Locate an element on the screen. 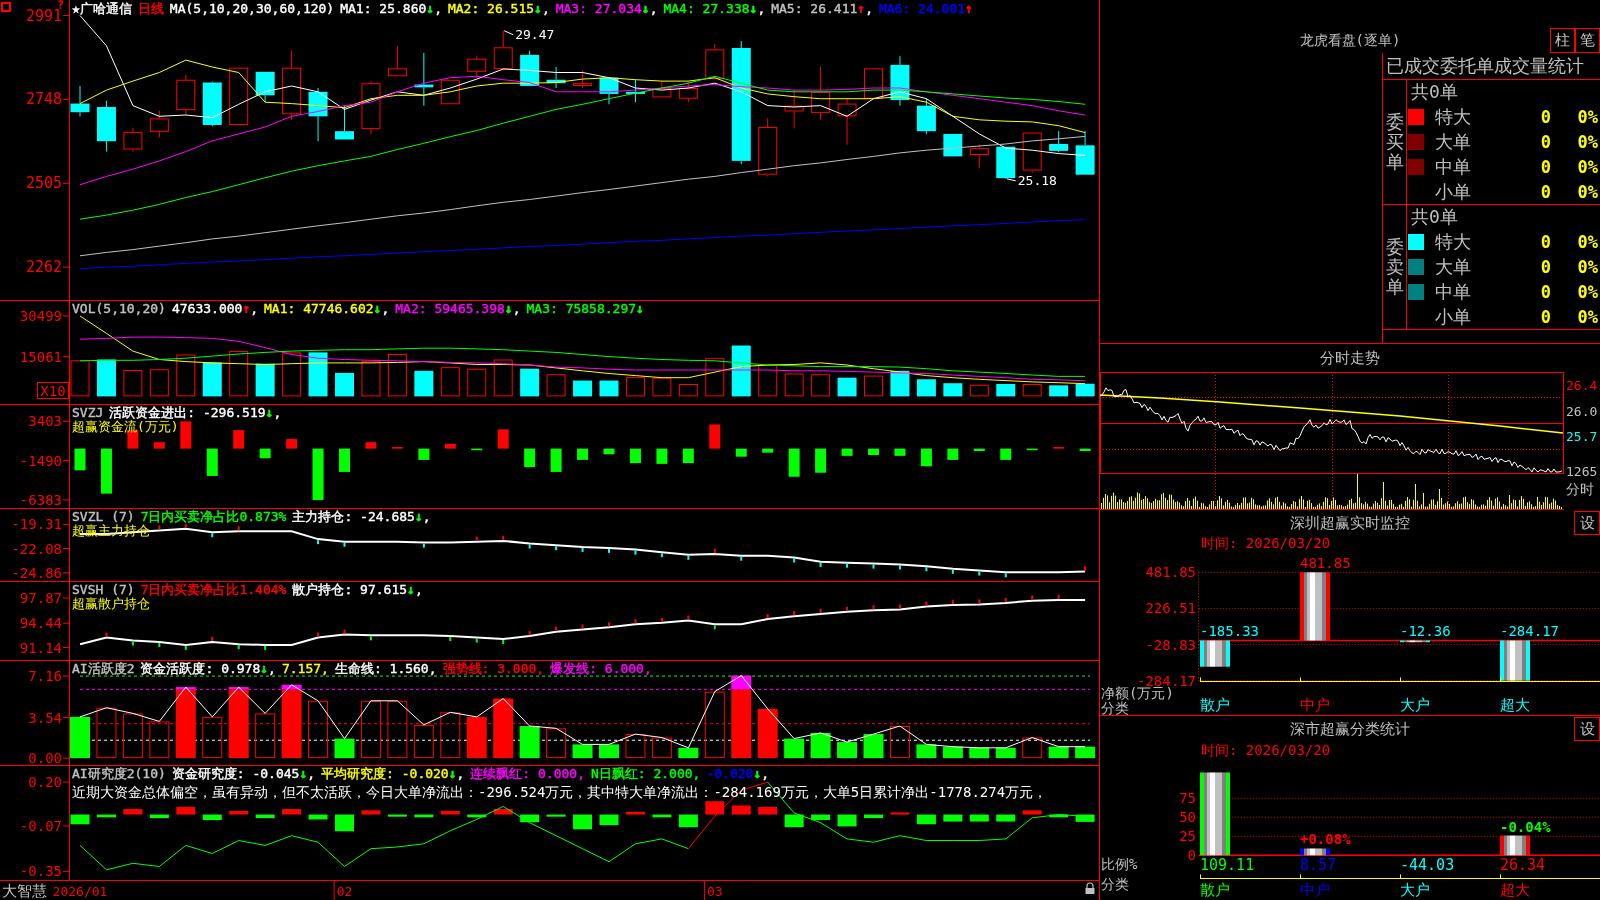 The image size is (1600, 900). axis-label: 2748 is located at coordinates (43, 99).